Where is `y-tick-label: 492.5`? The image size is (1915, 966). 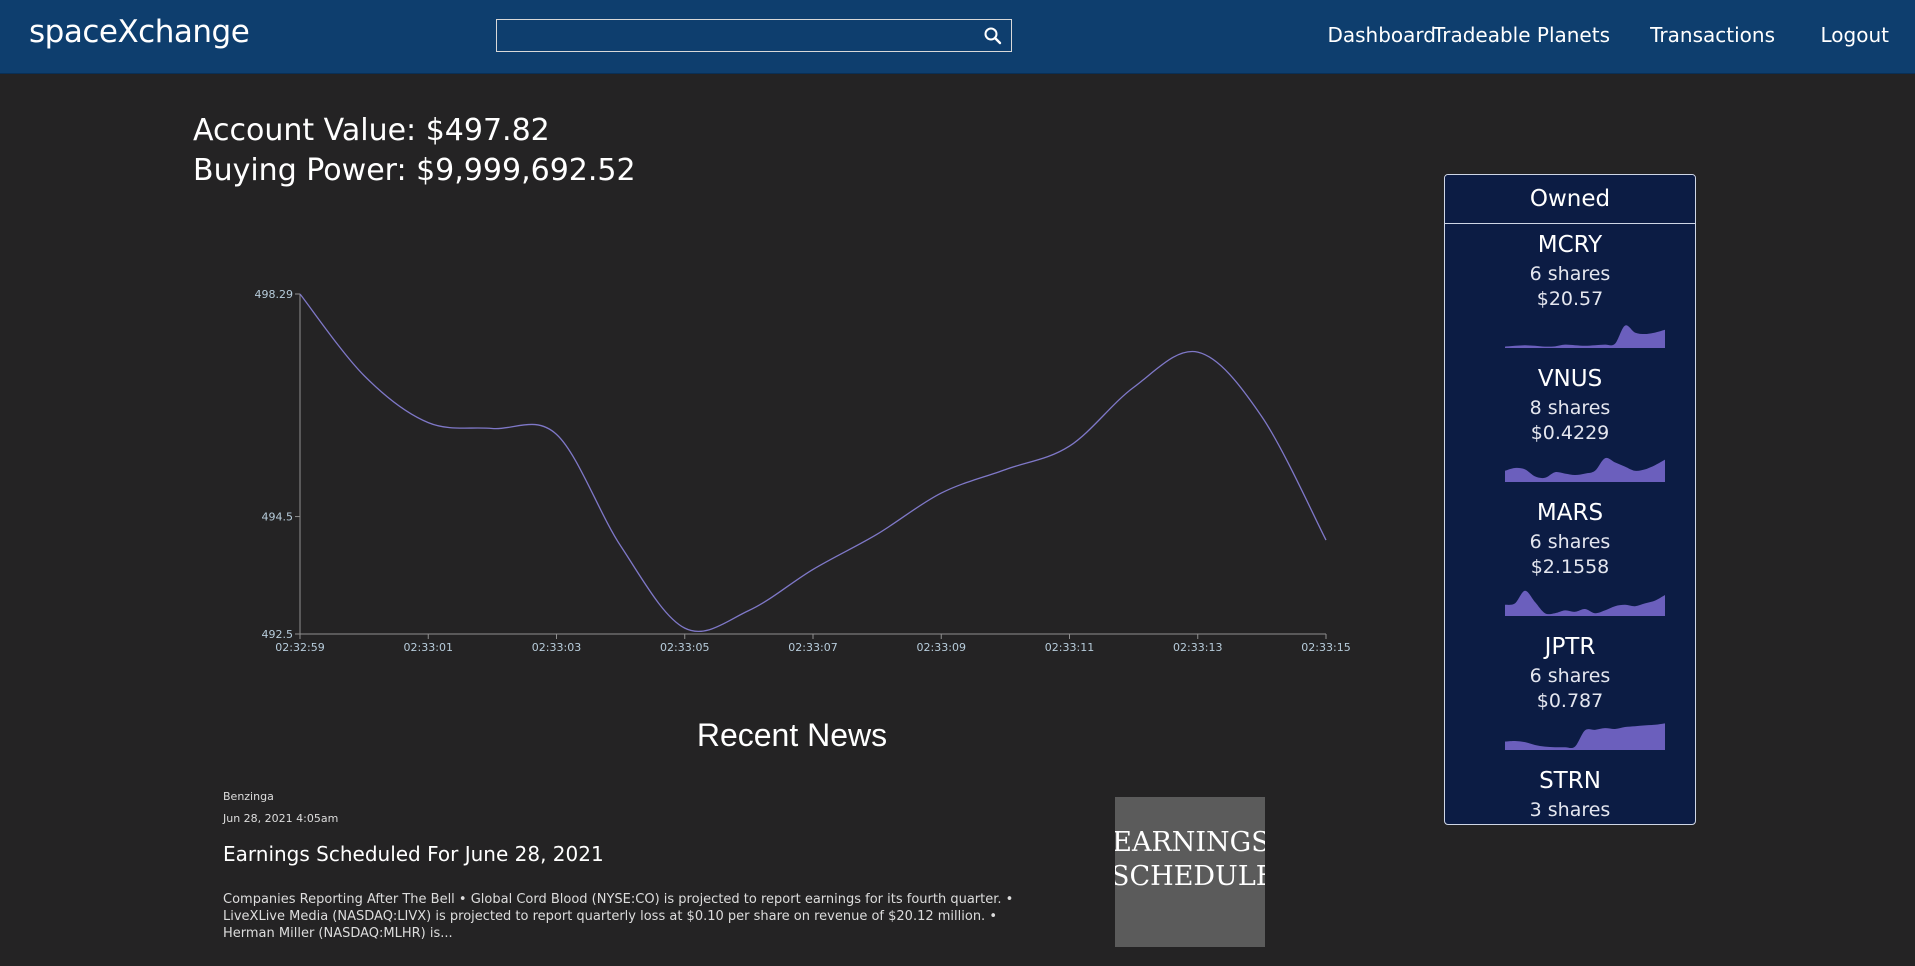 y-tick-label: 492.5 is located at coordinates (278, 634).